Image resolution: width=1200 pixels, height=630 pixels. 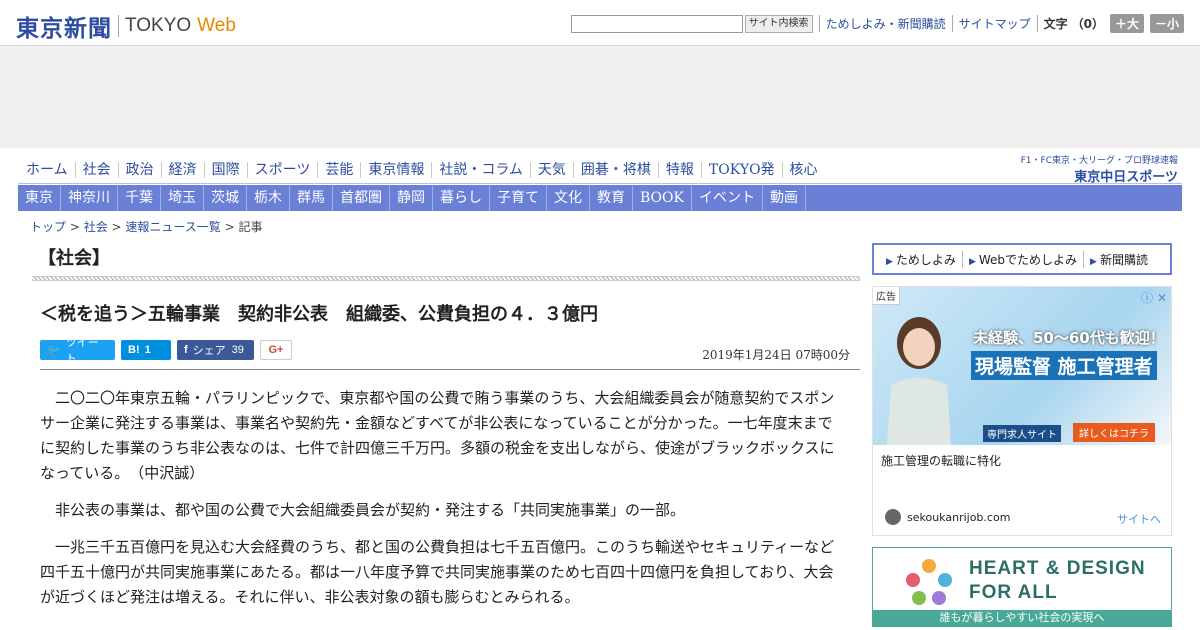 I want to click on article-date: 2019年1月24日 07時00分, so click(x=776, y=355).